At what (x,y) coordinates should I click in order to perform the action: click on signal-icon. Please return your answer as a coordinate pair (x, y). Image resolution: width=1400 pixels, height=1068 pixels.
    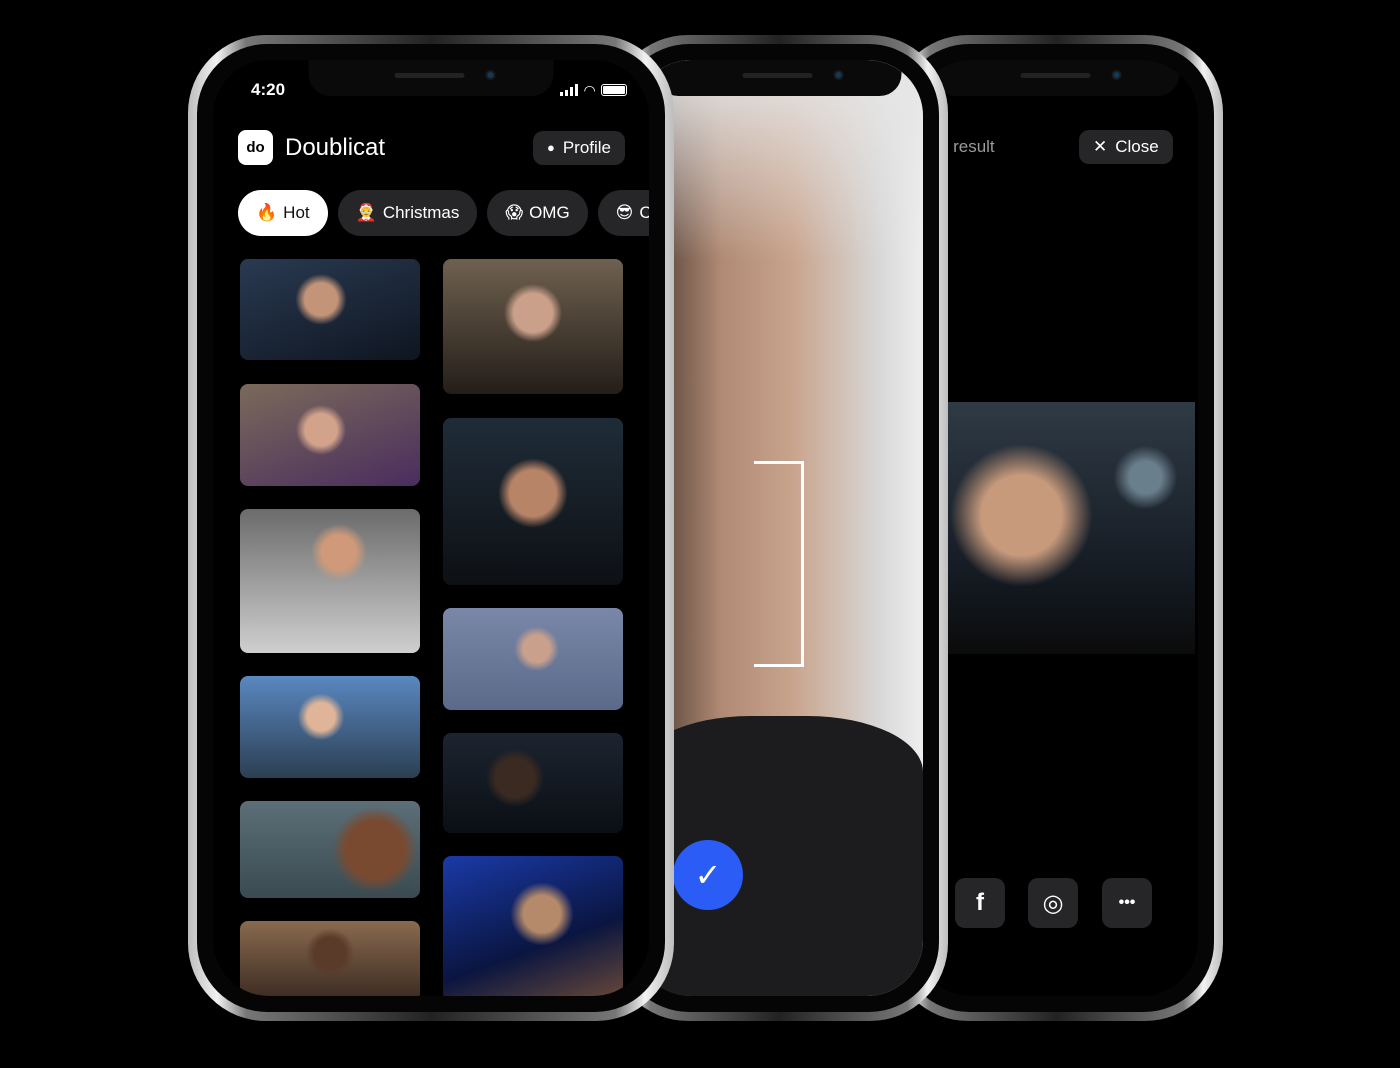
    Looking at the image, I should click on (569, 90).